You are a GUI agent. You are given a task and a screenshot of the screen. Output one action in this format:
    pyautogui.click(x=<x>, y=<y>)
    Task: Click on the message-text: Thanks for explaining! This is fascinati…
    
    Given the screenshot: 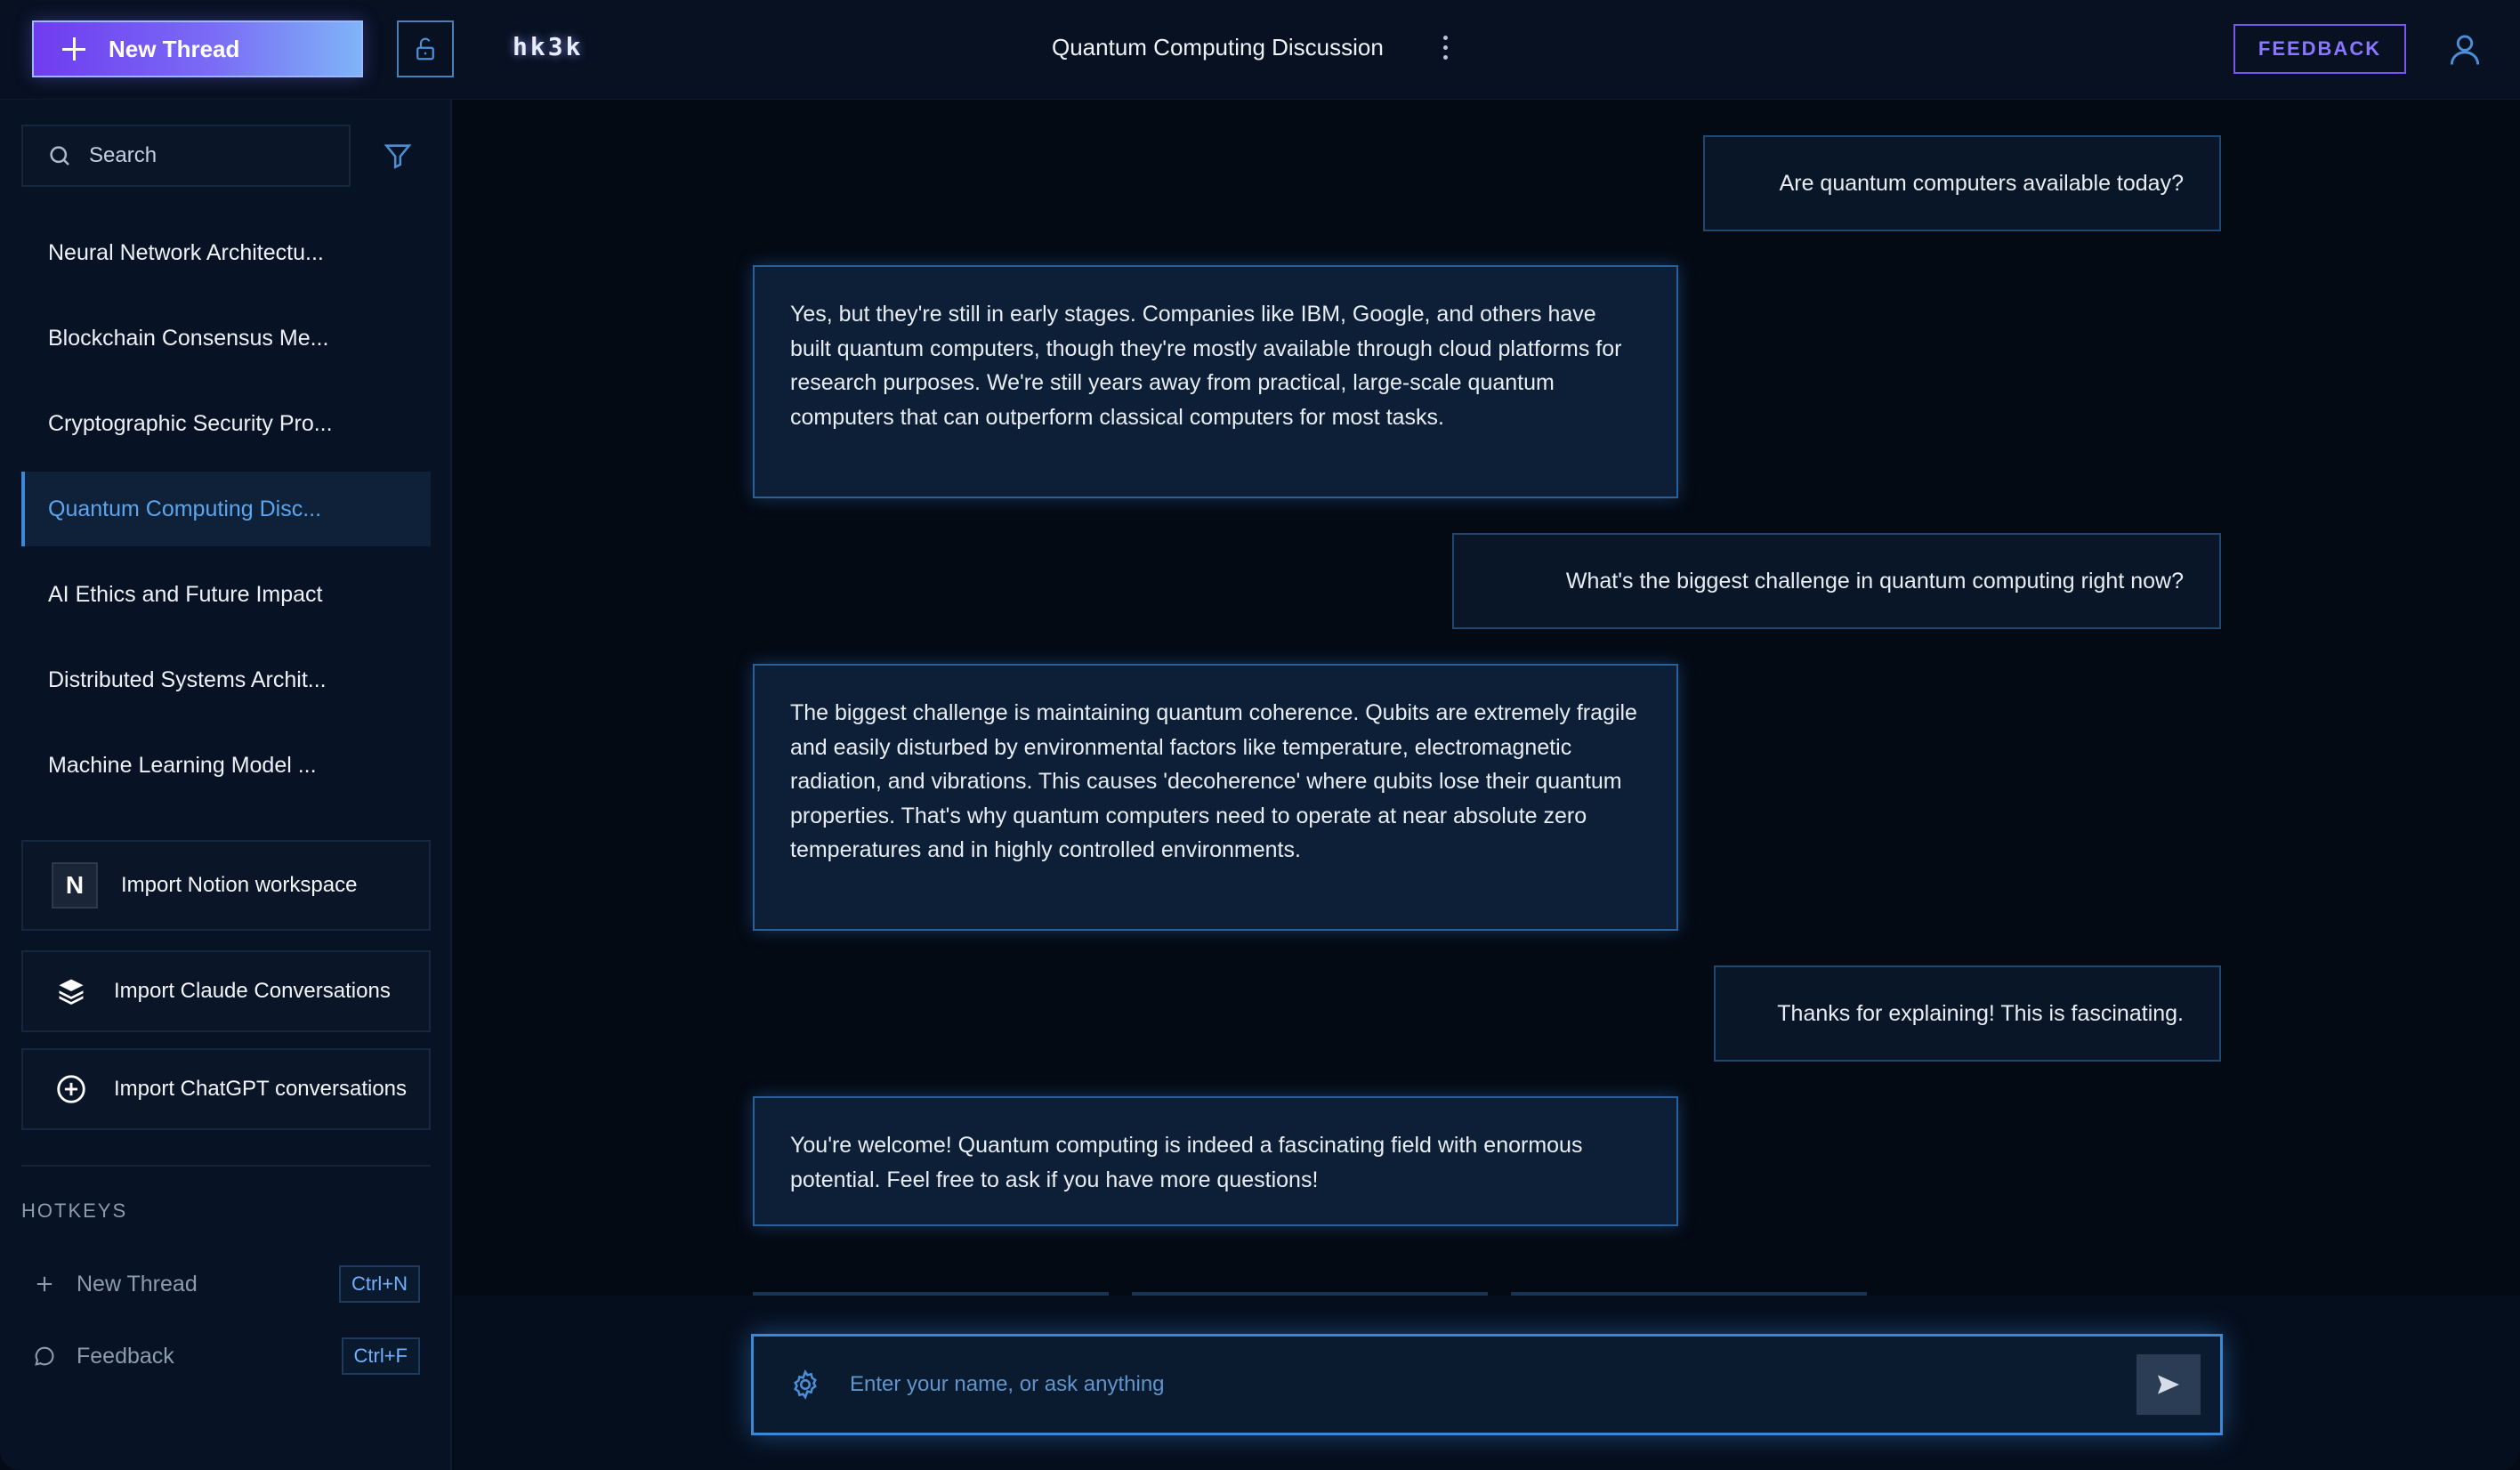 What is the action you would take?
    pyautogui.click(x=1980, y=1013)
    